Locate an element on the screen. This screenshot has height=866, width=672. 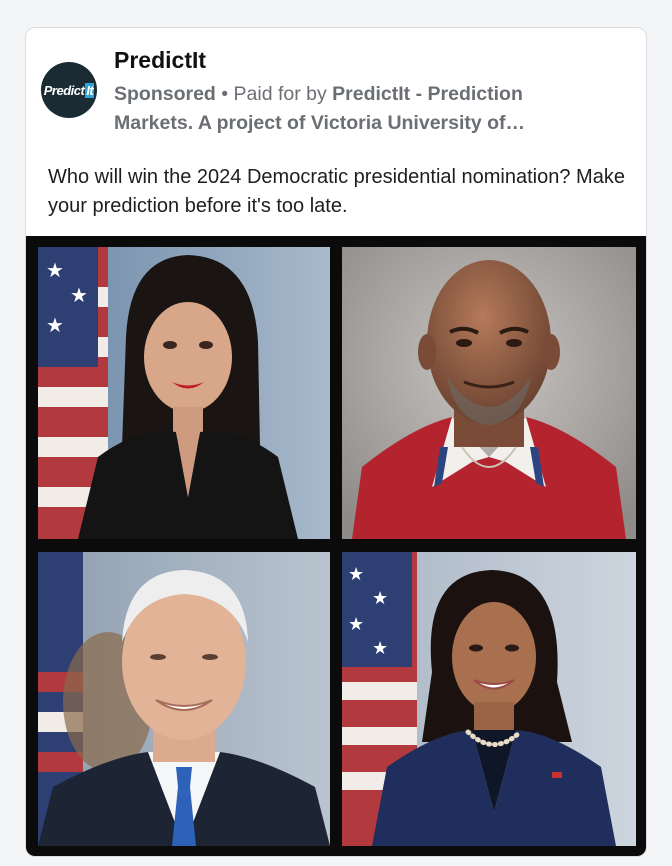
page-avatar: Predict It is located at coordinates (69, 90).